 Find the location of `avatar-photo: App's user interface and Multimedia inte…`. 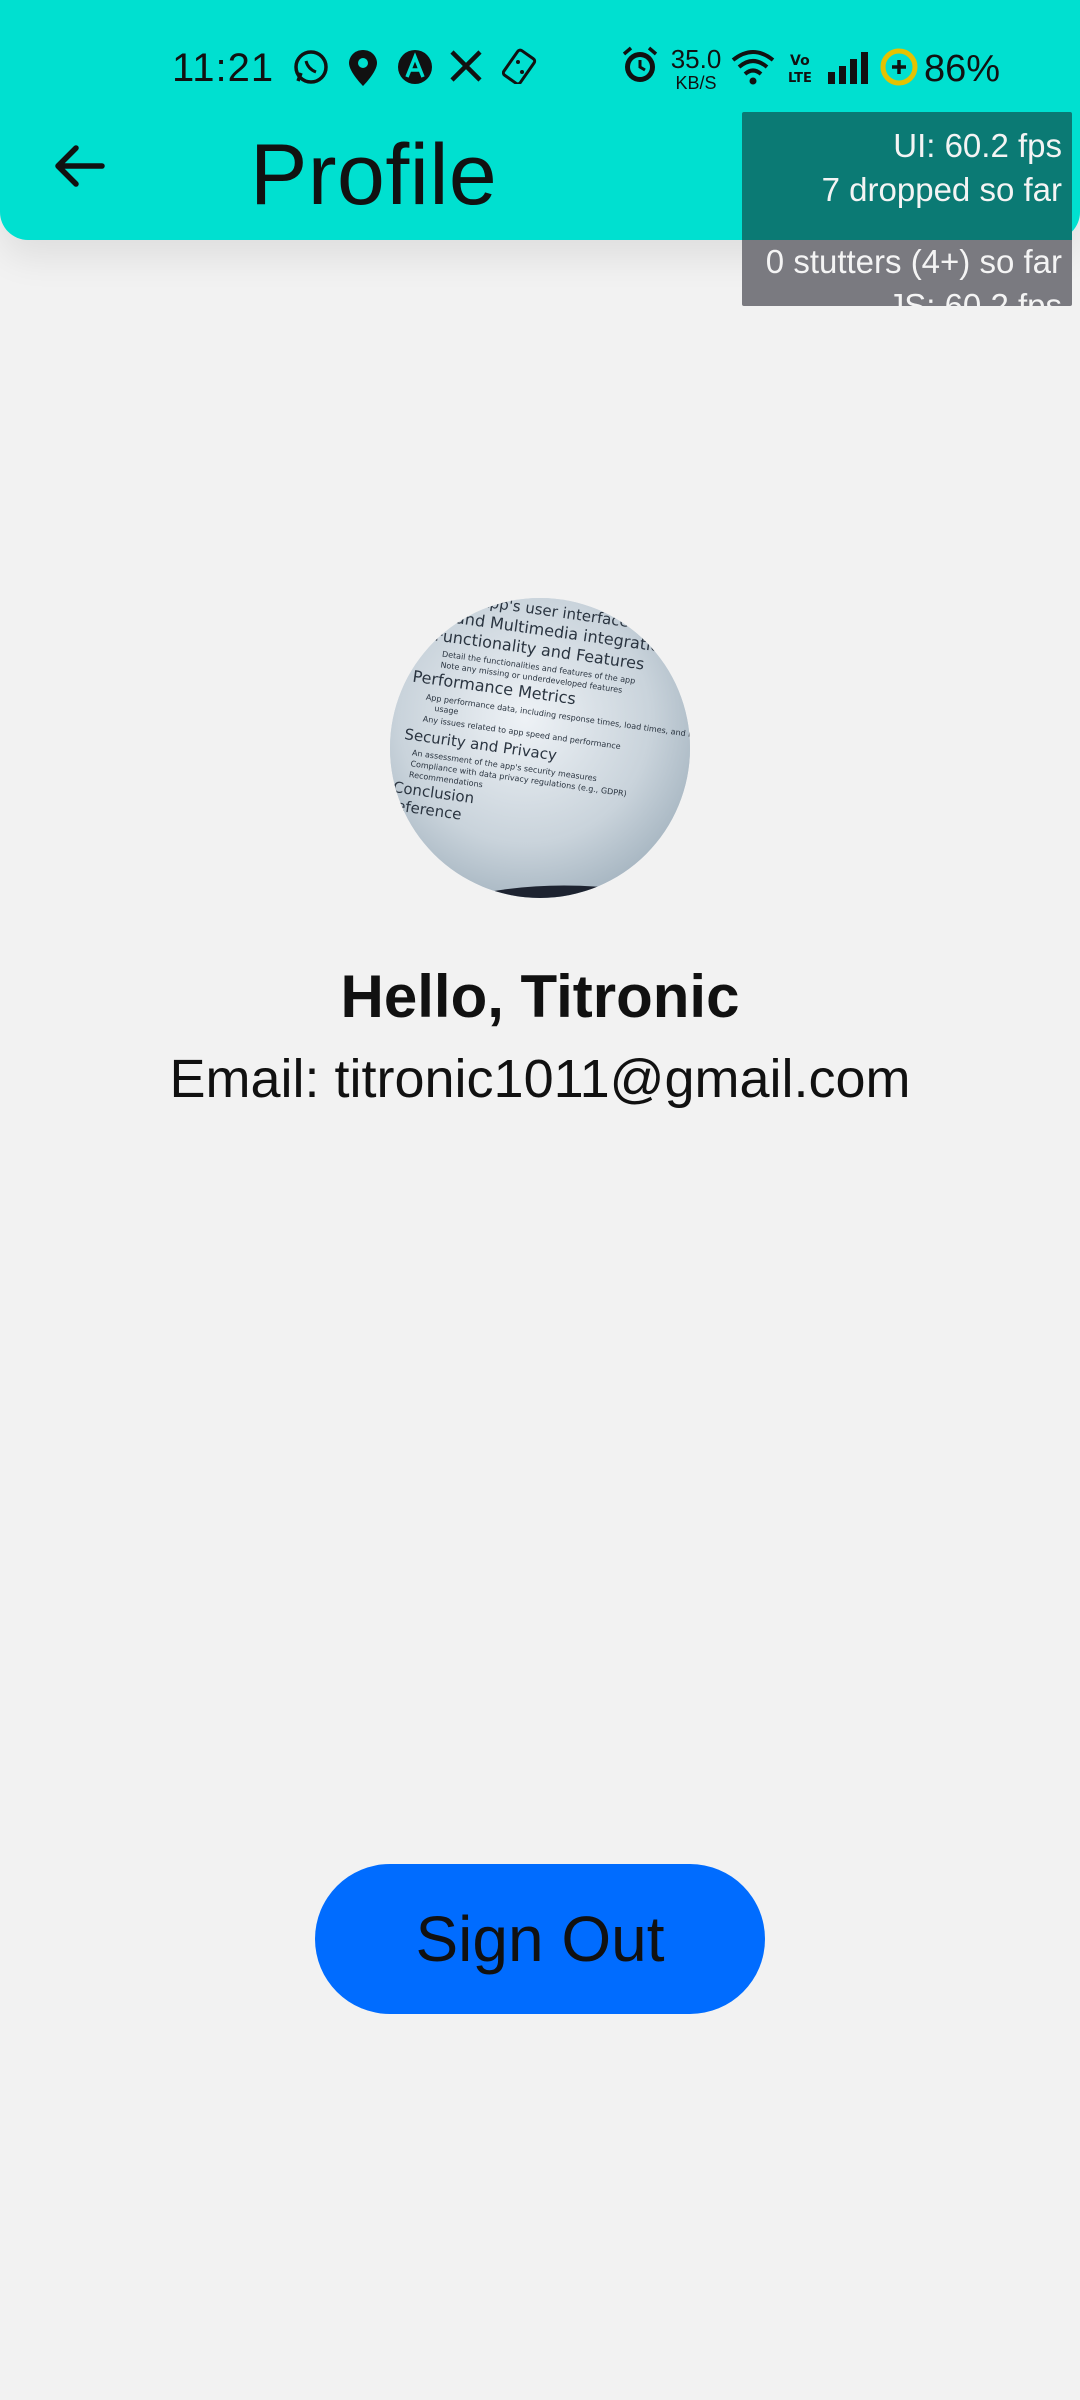

avatar-photo: App's user interface and Multimedia inte… is located at coordinates (540, 748).